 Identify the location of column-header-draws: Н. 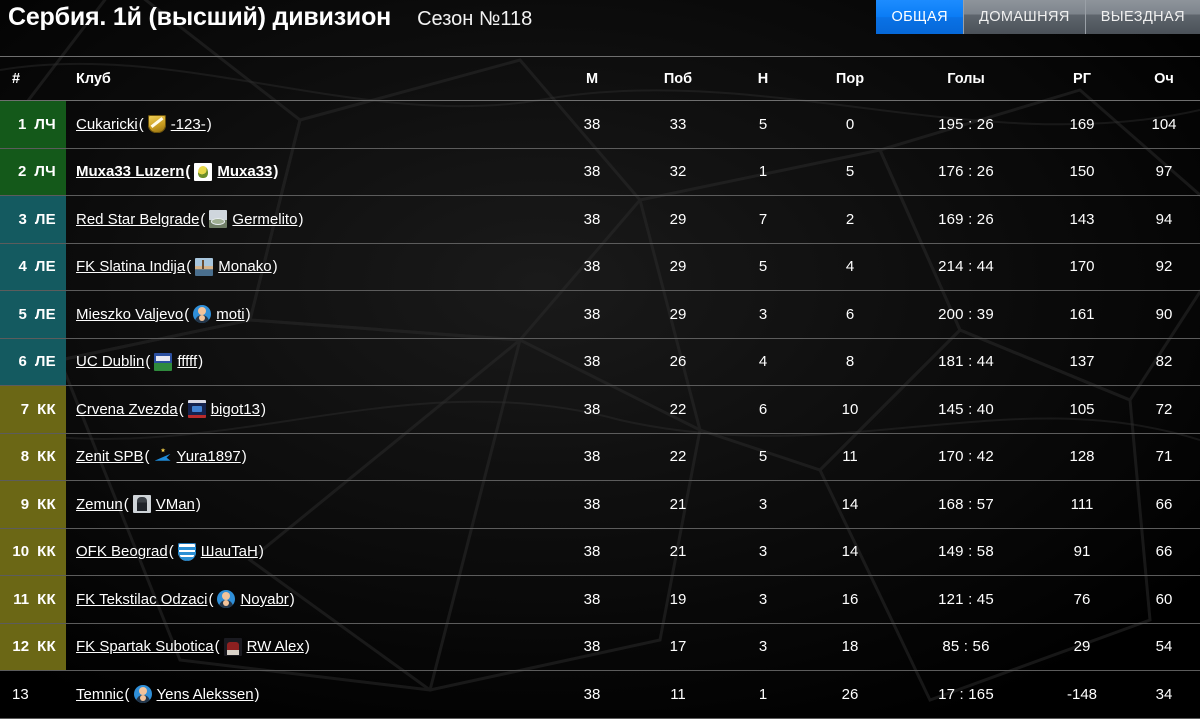
(763, 78).